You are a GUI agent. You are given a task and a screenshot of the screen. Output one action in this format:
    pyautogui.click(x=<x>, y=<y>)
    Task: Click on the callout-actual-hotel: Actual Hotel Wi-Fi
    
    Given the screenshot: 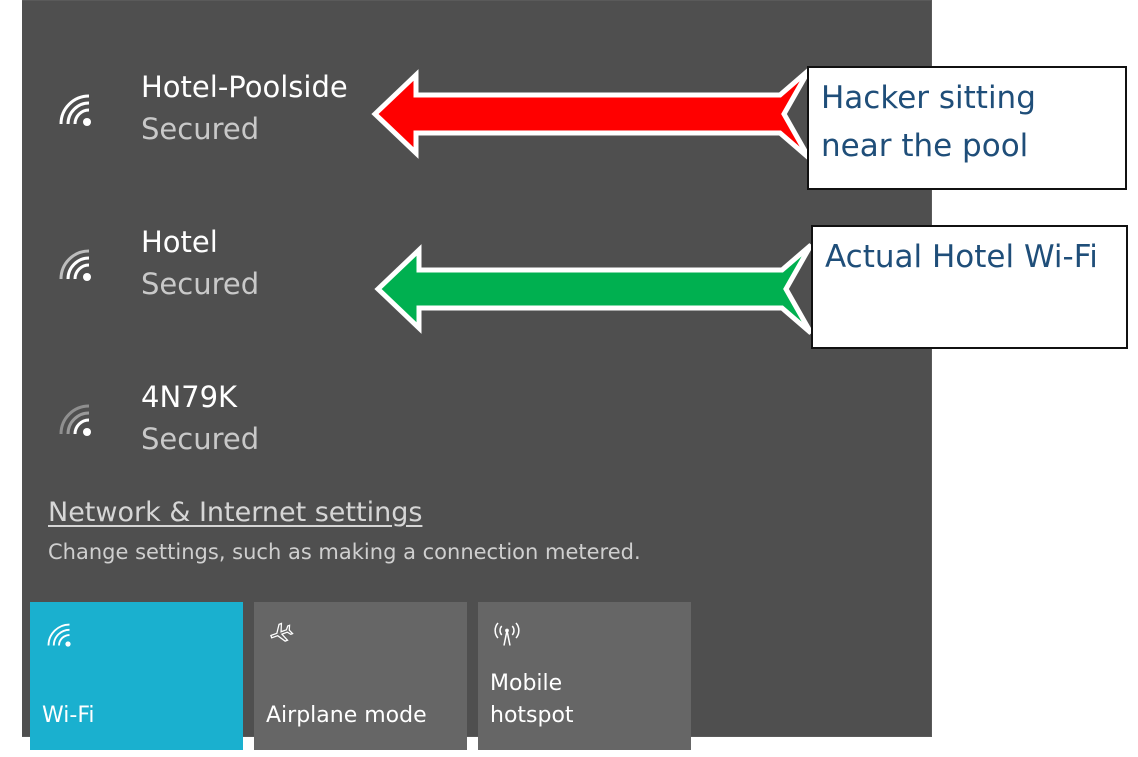 What is the action you would take?
    pyautogui.click(x=969, y=287)
    